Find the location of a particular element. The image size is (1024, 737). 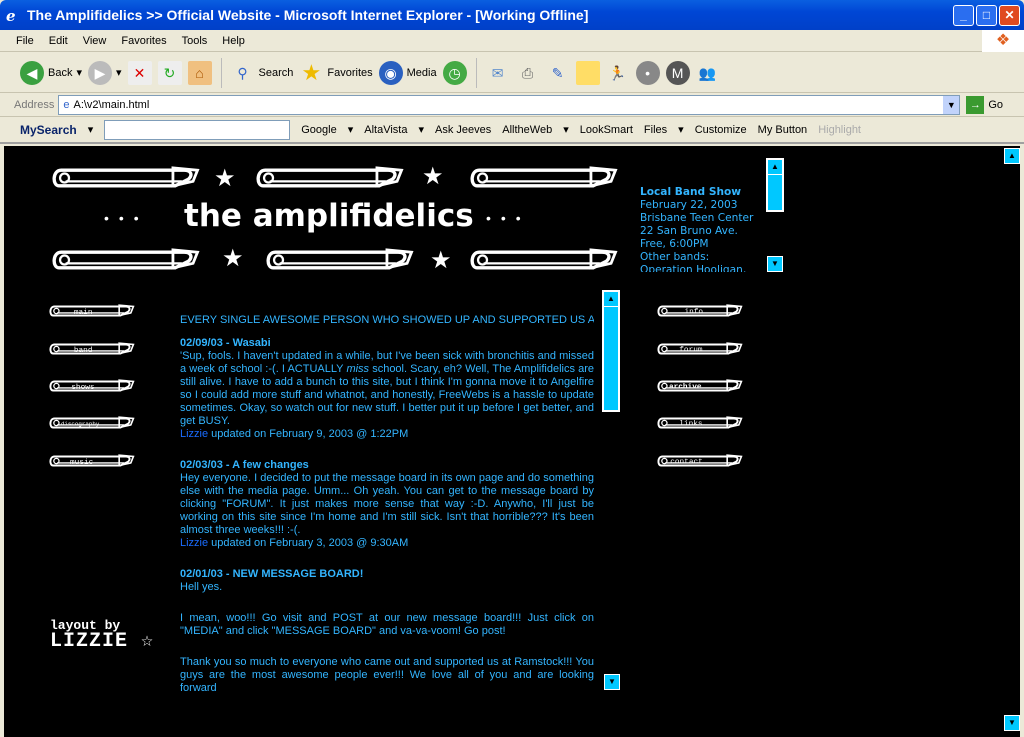

nav-discography: discography is located at coordinates (92, 423).